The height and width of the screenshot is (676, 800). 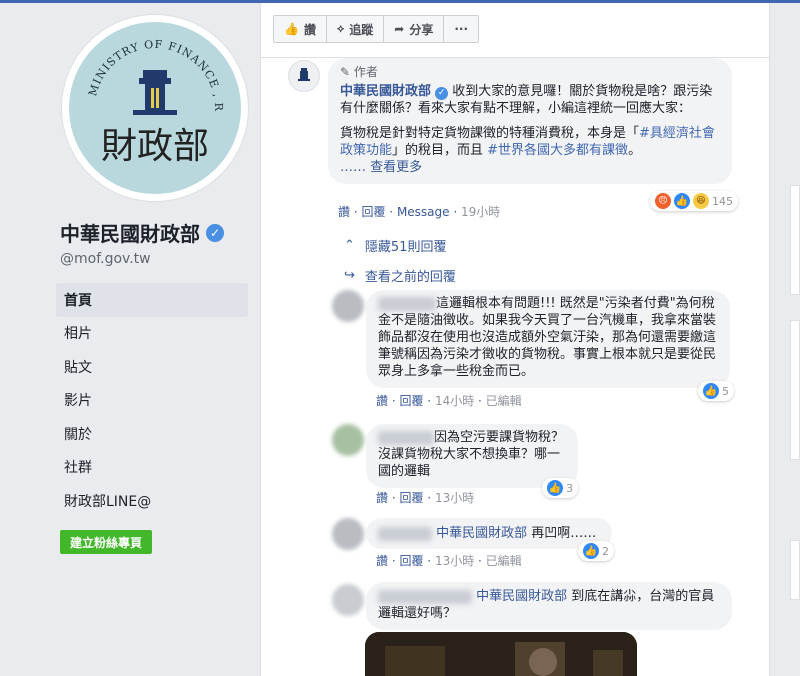 I want to click on nav-item-videos: 影片, so click(x=152, y=401).